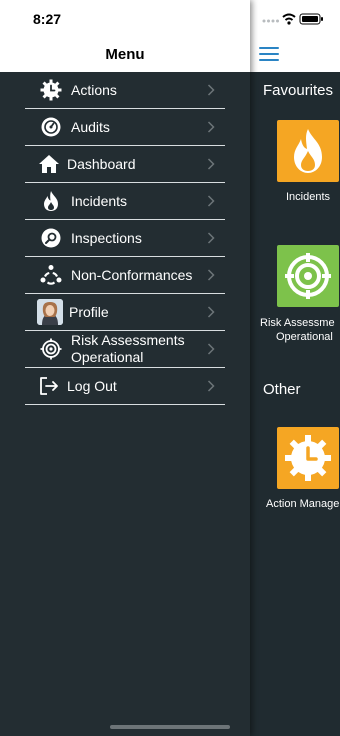 The height and width of the screenshot is (736, 340). What do you see at coordinates (92, 385) in the screenshot?
I see `menu-item-label: Log Out` at bounding box center [92, 385].